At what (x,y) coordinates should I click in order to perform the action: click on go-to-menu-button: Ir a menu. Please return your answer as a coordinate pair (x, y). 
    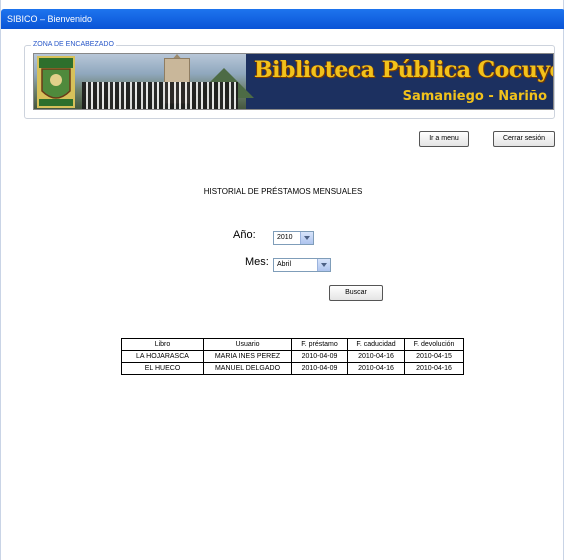
    Looking at the image, I should click on (444, 139).